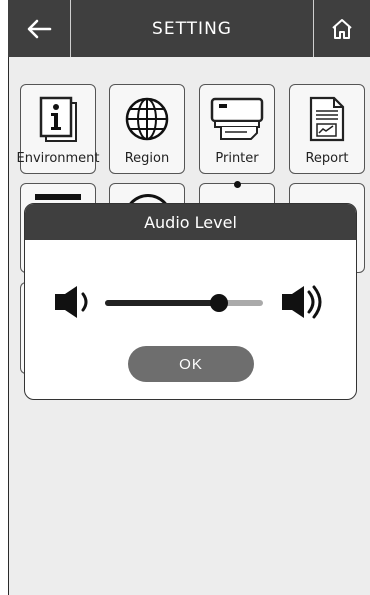 The height and width of the screenshot is (595, 370). Describe the element at coordinates (237, 158) in the screenshot. I see `tile-label: Printer` at that location.